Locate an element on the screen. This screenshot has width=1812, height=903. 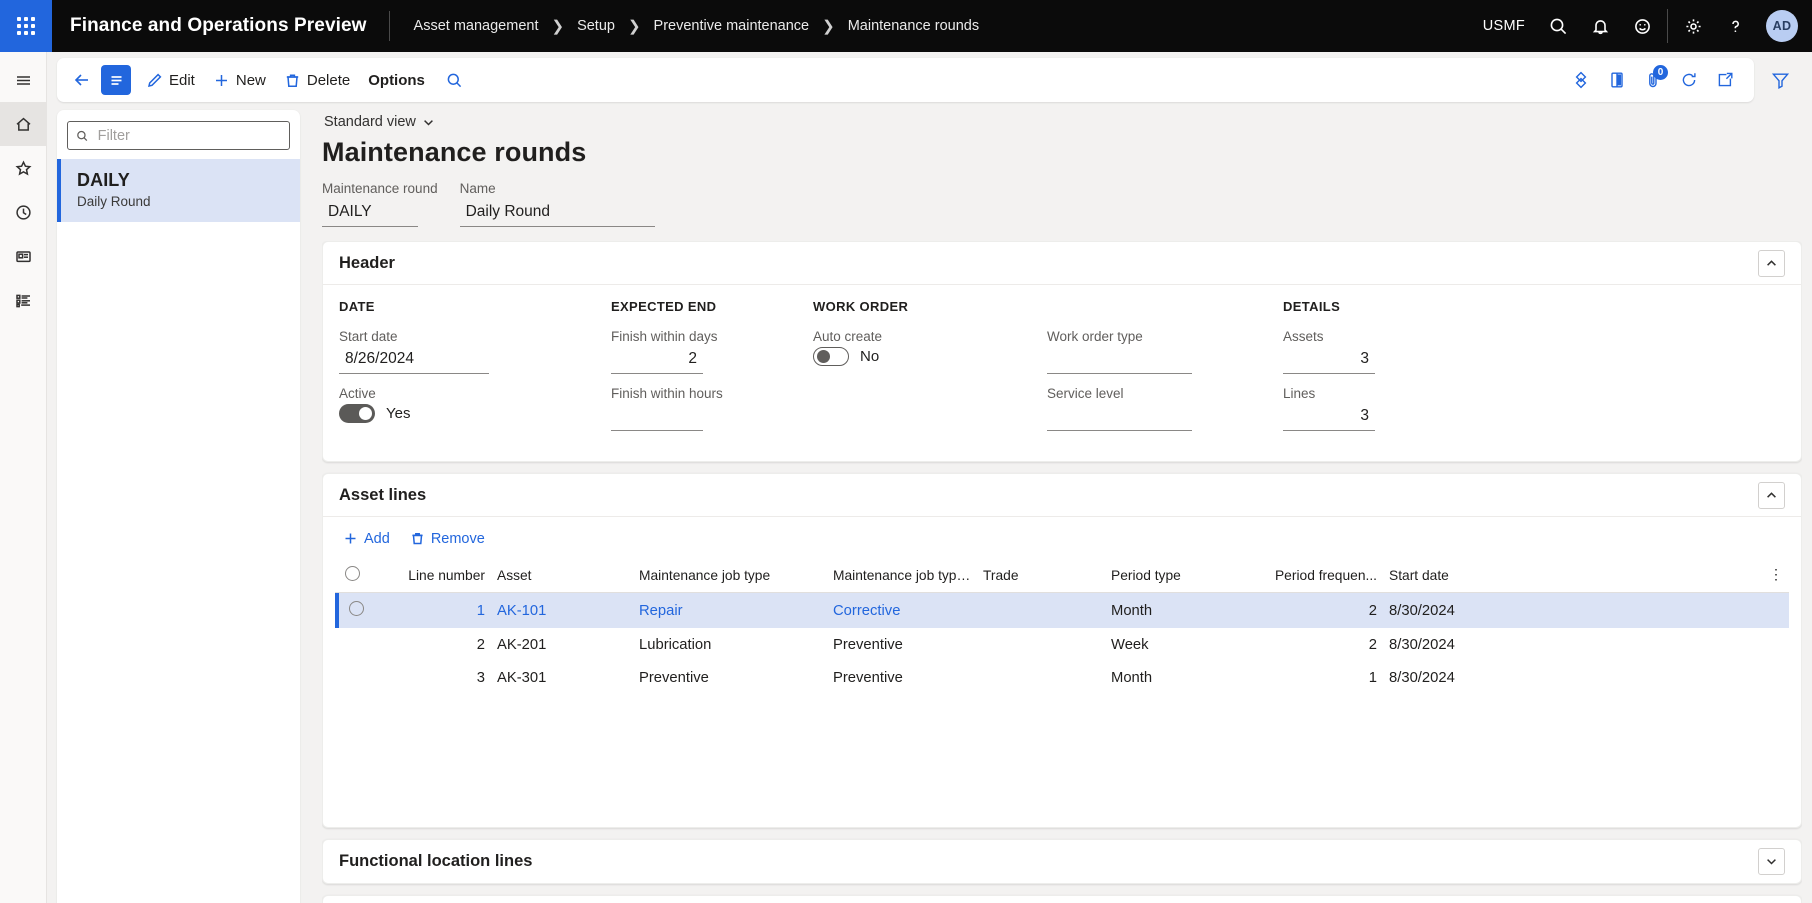
work-order-type-label: Work order type is located at coordinates (1095, 336).